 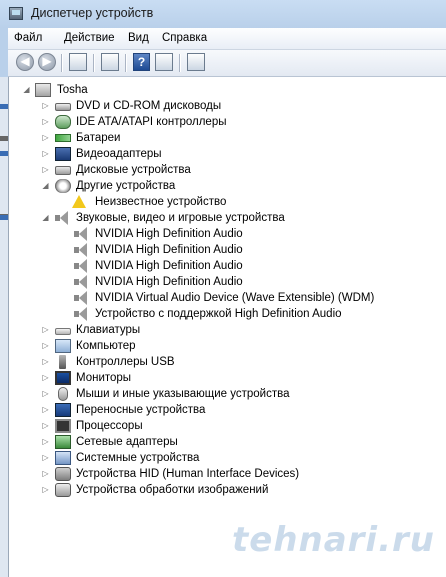 I want to click on hid-icon, so click(x=63, y=474).